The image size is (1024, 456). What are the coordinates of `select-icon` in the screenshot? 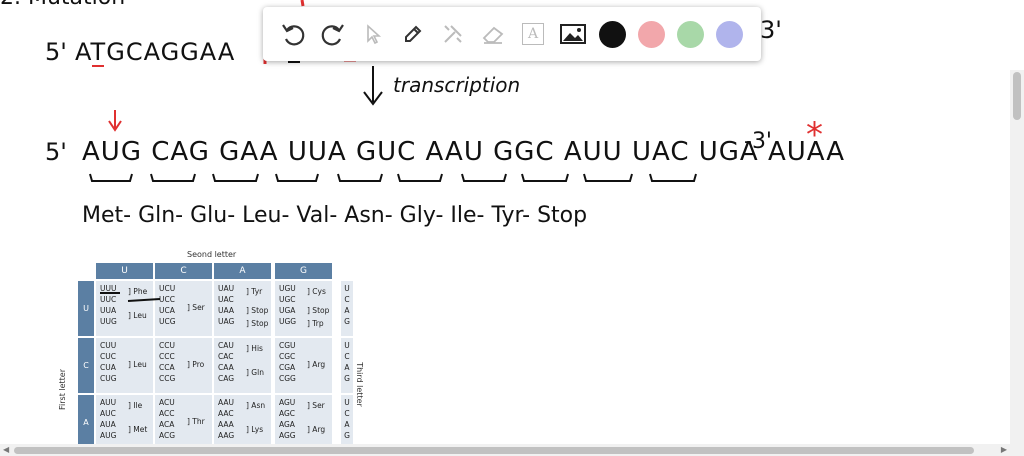 It's located at (374, 34).